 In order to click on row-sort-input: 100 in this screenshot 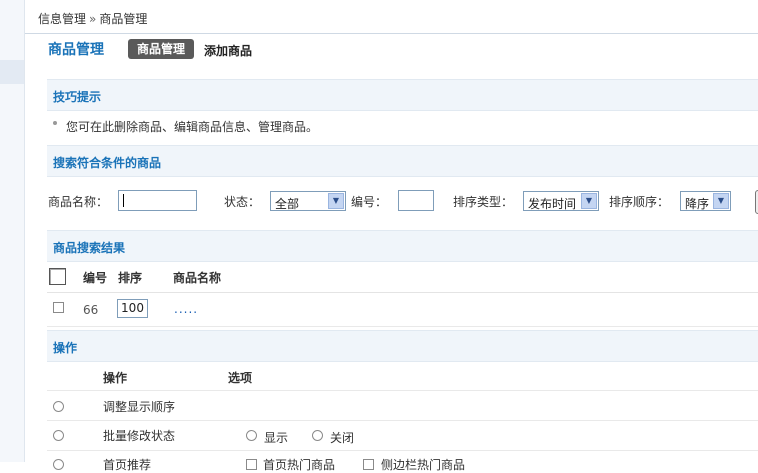, I will do `click(132, 308)`.